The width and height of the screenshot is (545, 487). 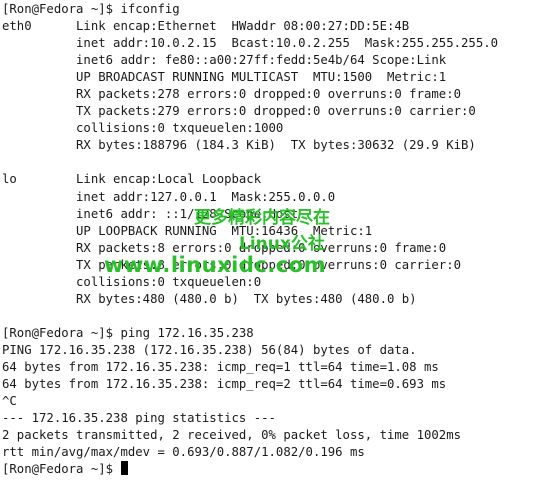 What do you see at coordinates (187, 230) in the screenshot?
I see `terminal-line: UP LOOPBACK RUNNING MTU:16436 Metric:1` at bounding box center [187, 230].